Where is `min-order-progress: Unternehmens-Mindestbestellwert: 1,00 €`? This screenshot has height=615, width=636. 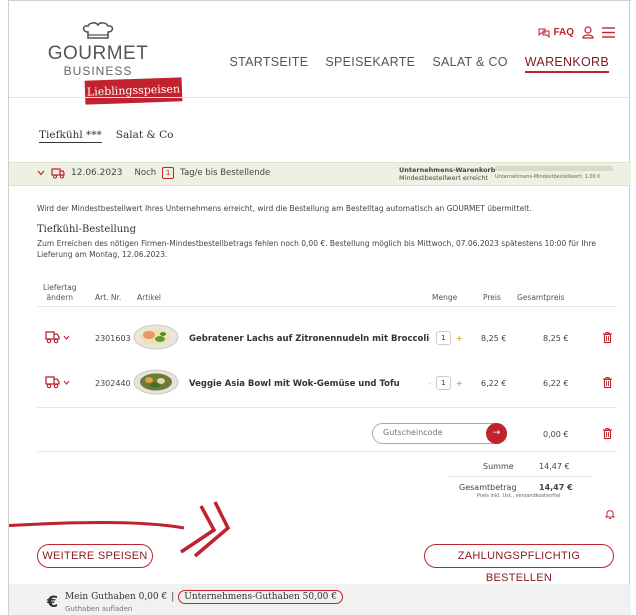
min-order-progress: Unternehmens-Mindestbestellwert: 1,00 € is located at coordinates (557, 173).